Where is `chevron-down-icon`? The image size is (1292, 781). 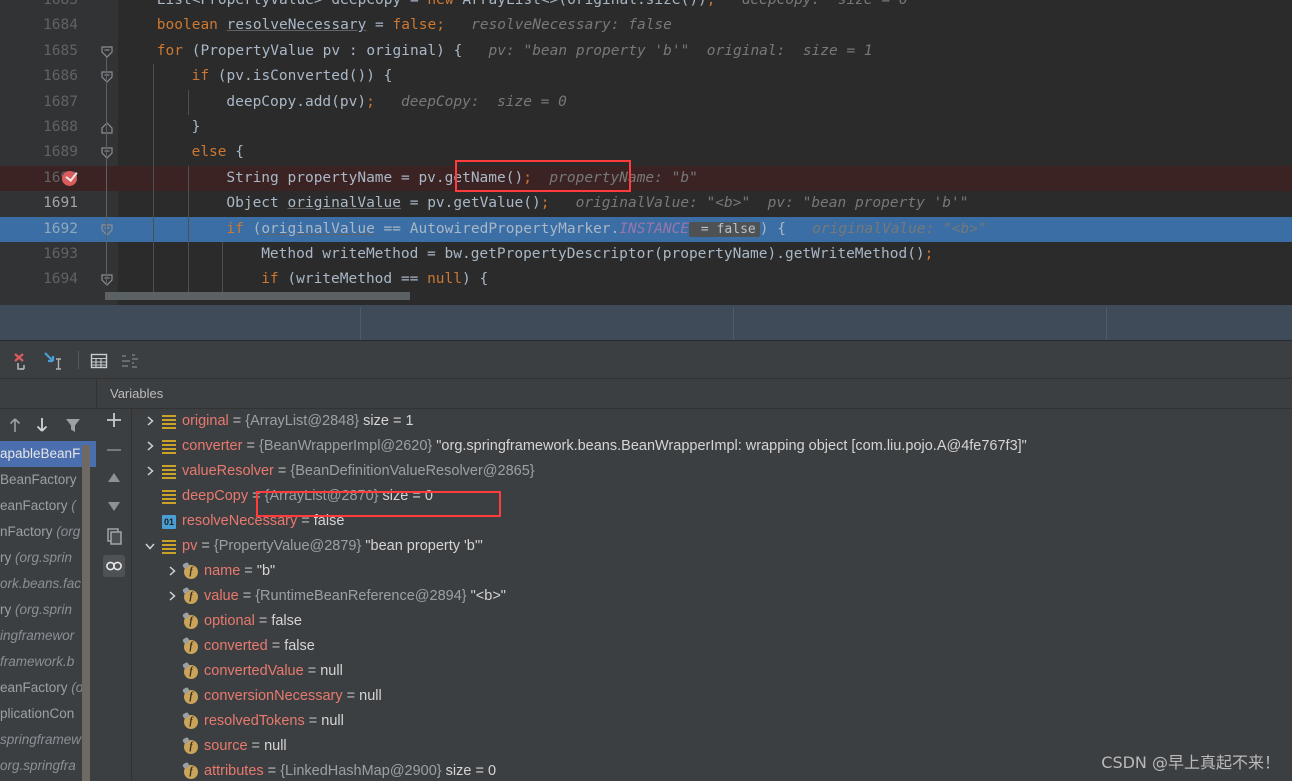 chevron-down-icon is located at coordinates (150, 546).